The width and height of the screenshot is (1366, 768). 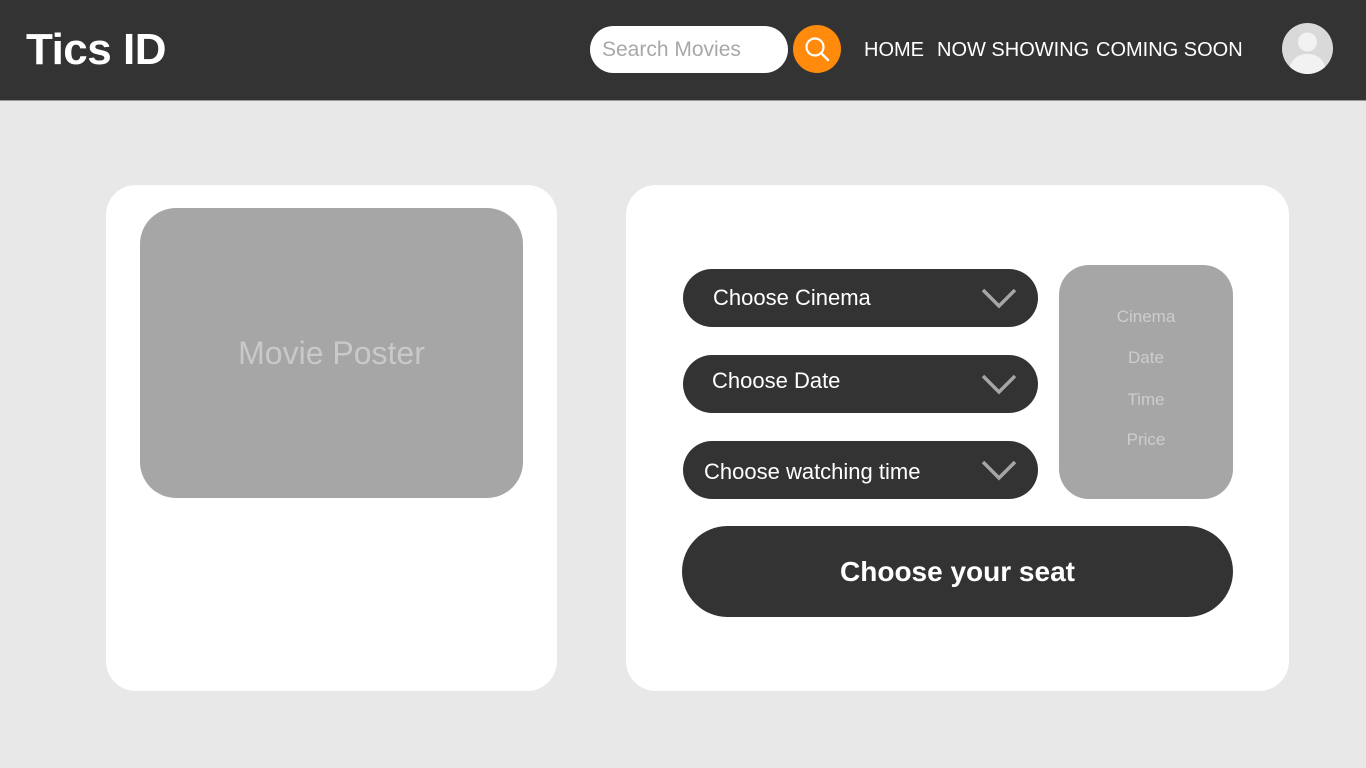 What do you see at coordinates (1146, 382) in the screenshot?
I see `booking-summary-panel: Cinema Date Time Price` at bounding box center [1146, 382].